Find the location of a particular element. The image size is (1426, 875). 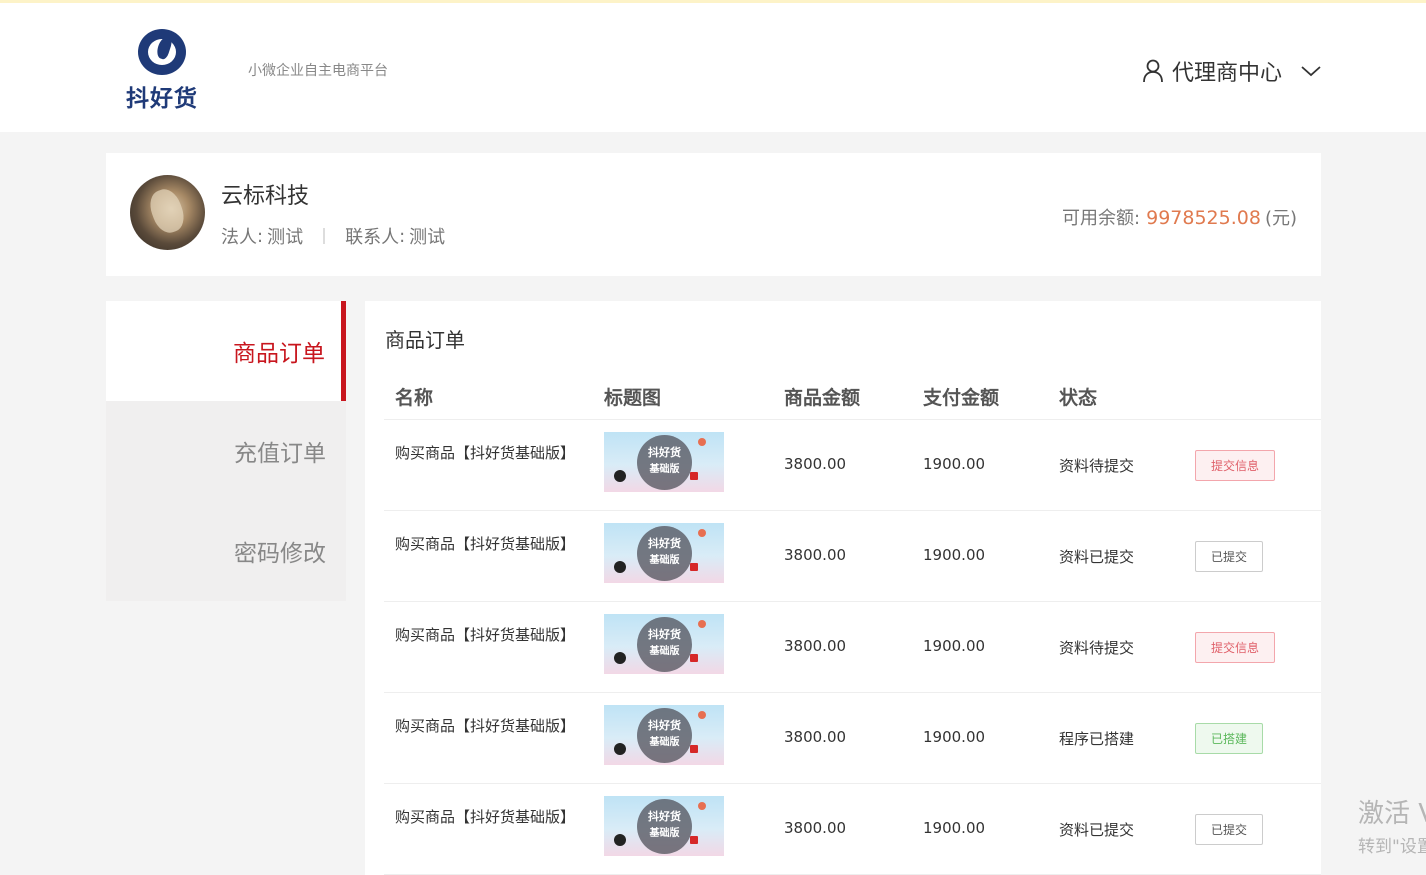

table-row: 购买商品【抖好货基础版】 抖好货基础版 3800.00 1900.00 程序已搭建 已搭建 is located at coordinates (852, 738).